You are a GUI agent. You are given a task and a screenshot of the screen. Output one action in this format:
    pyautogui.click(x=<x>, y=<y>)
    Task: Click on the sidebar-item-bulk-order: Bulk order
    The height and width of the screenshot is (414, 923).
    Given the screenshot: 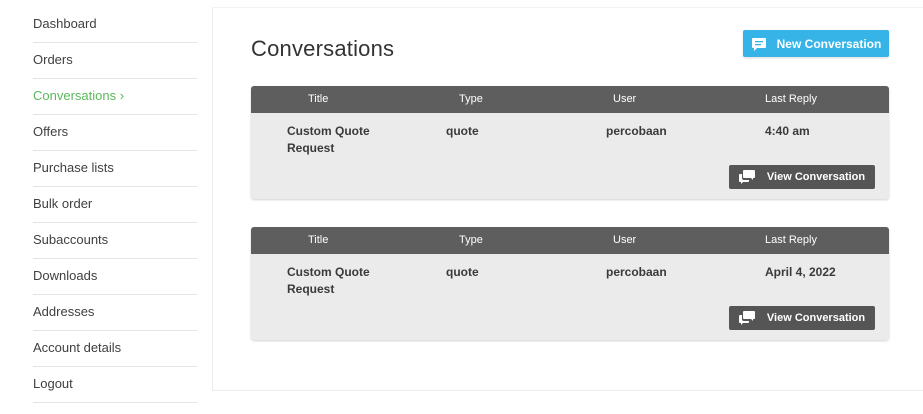 What is the action you would take?
    pyautogui.click(x=115, y=205)
    